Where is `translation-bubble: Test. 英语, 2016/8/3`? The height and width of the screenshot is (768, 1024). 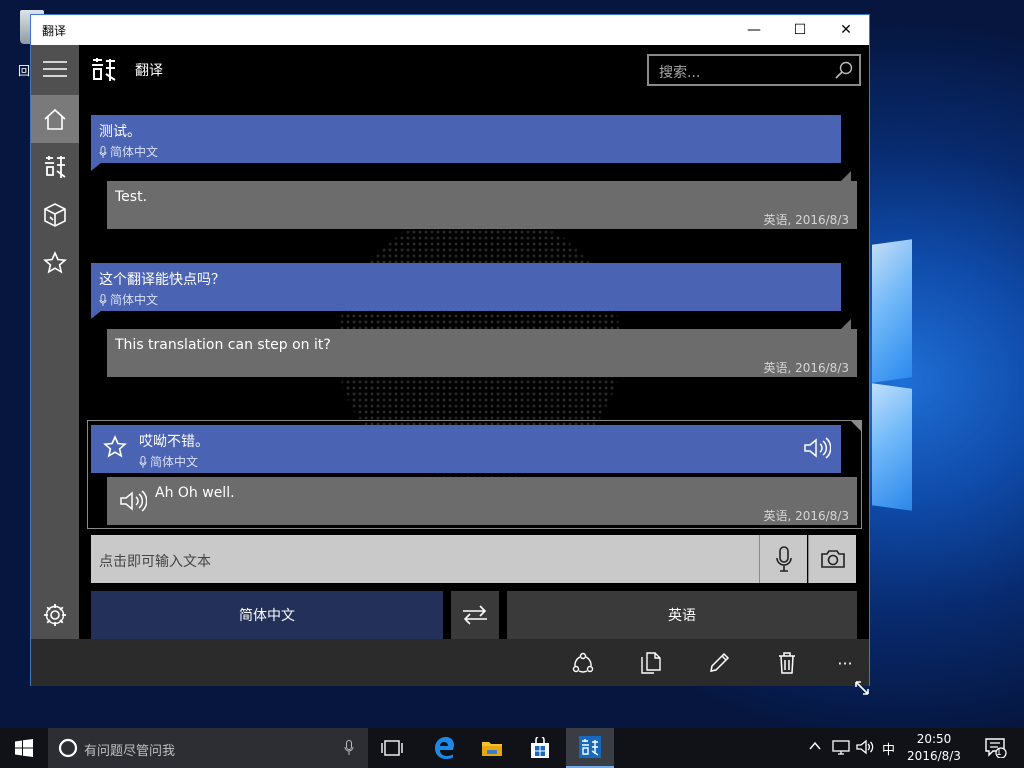 translation-bubble: Test. 英语, 2016/8/3 is located at coordinates (482, 205).